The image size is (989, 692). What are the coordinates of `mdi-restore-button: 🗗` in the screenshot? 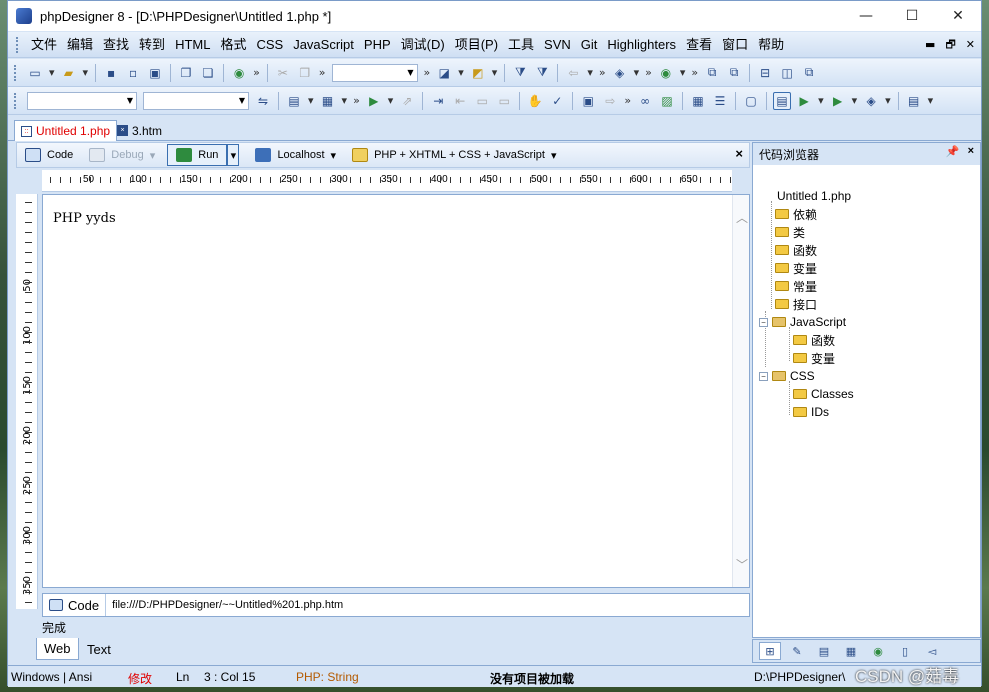 It's located at (950, 45).